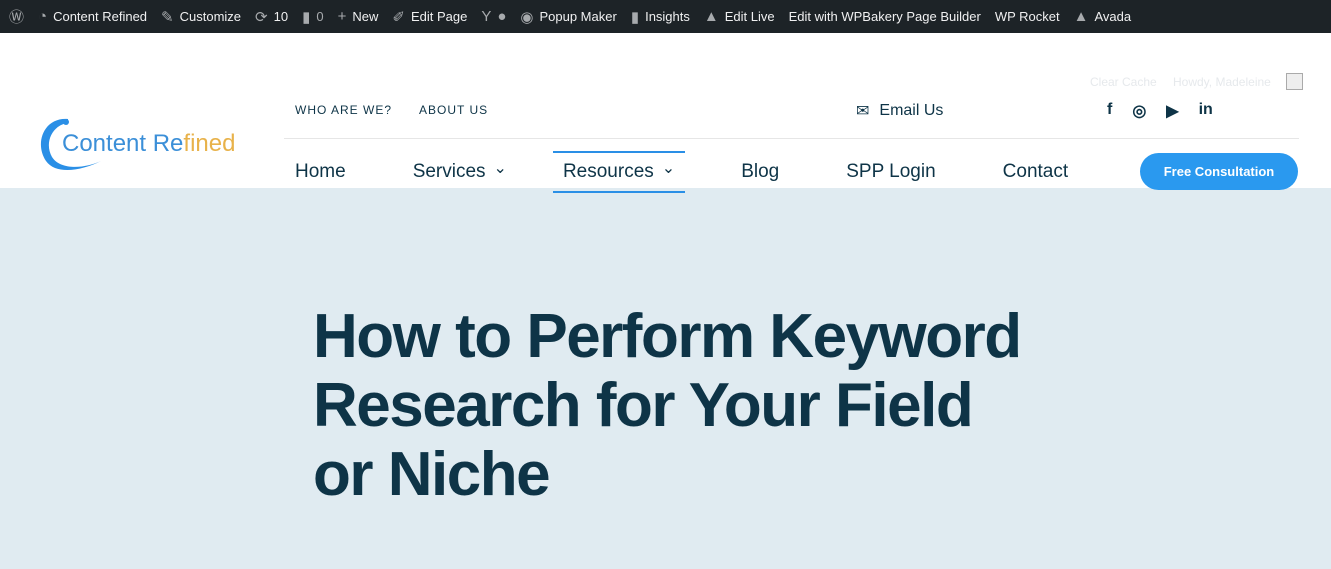  I want to click on nav-home: Home, so click(320, 172).